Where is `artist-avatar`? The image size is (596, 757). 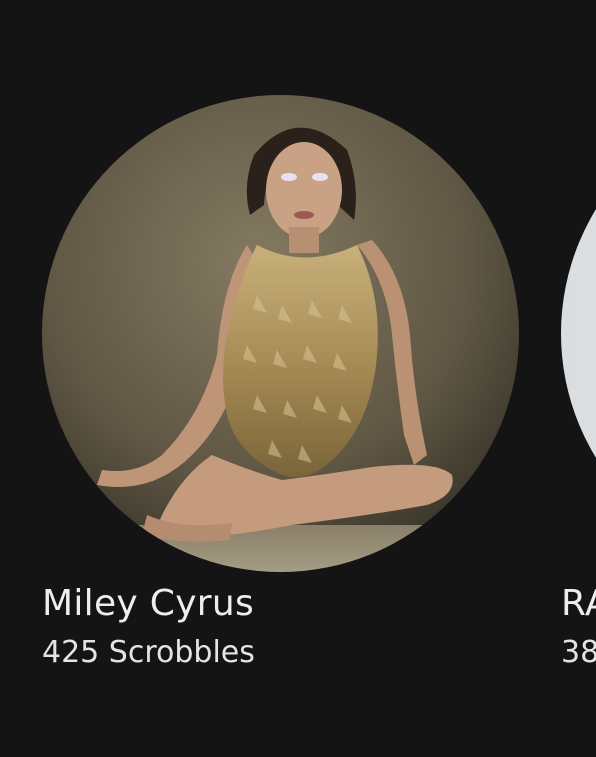
artist-avatar is located at coordinates (578, 333).